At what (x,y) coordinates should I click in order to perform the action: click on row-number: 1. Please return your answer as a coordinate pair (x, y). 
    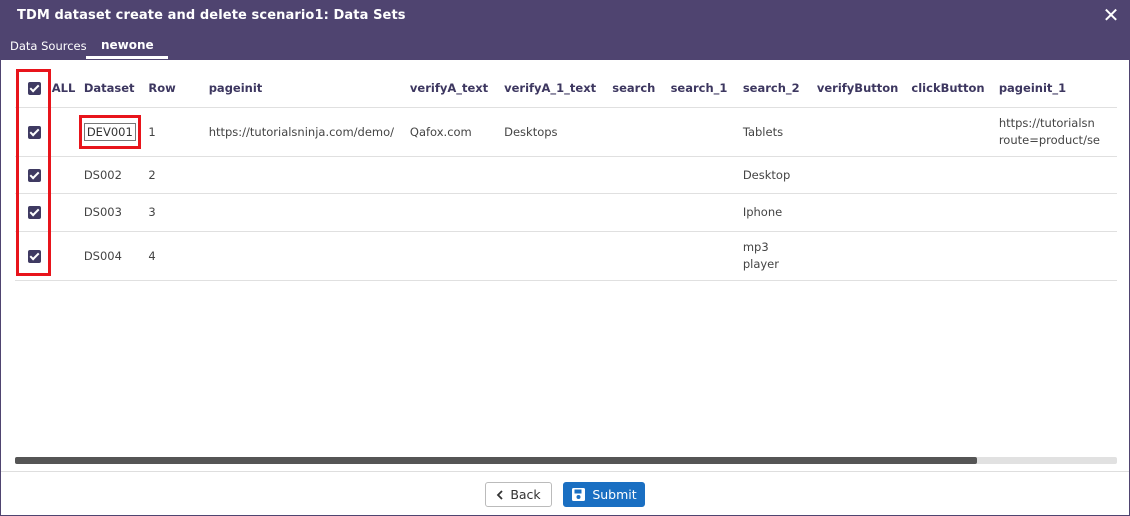
    Looking at the image, I should click on (152, 131).